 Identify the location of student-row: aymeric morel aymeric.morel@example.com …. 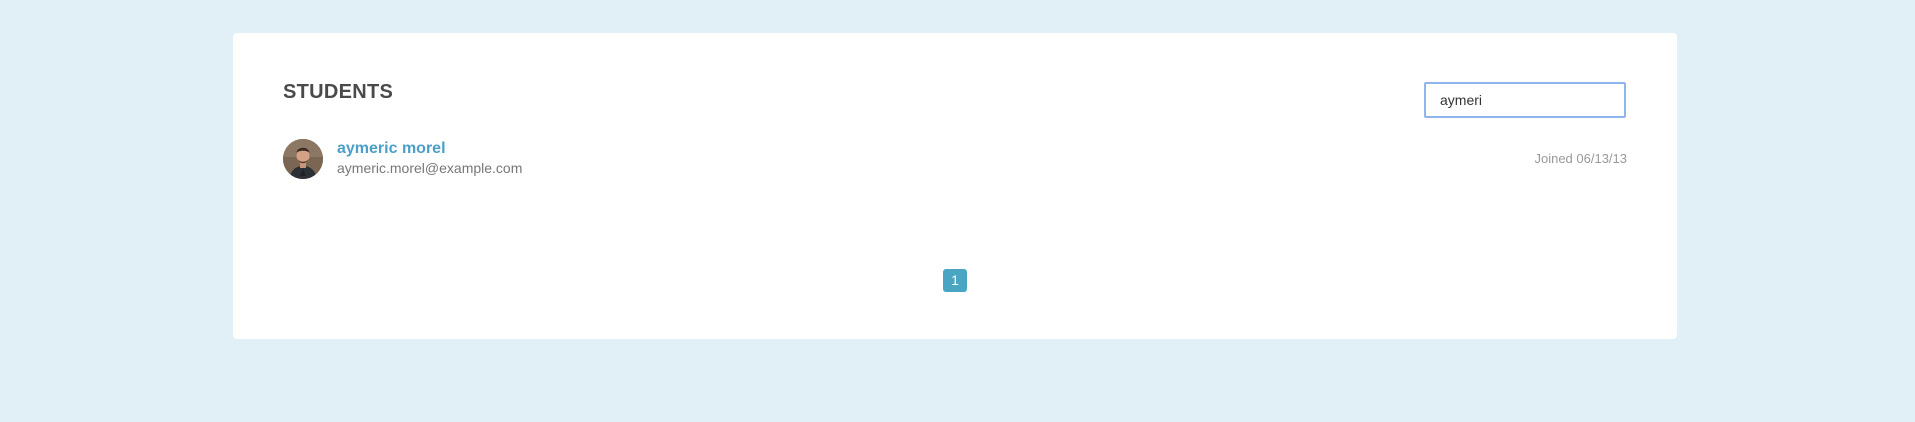
(955, 158).